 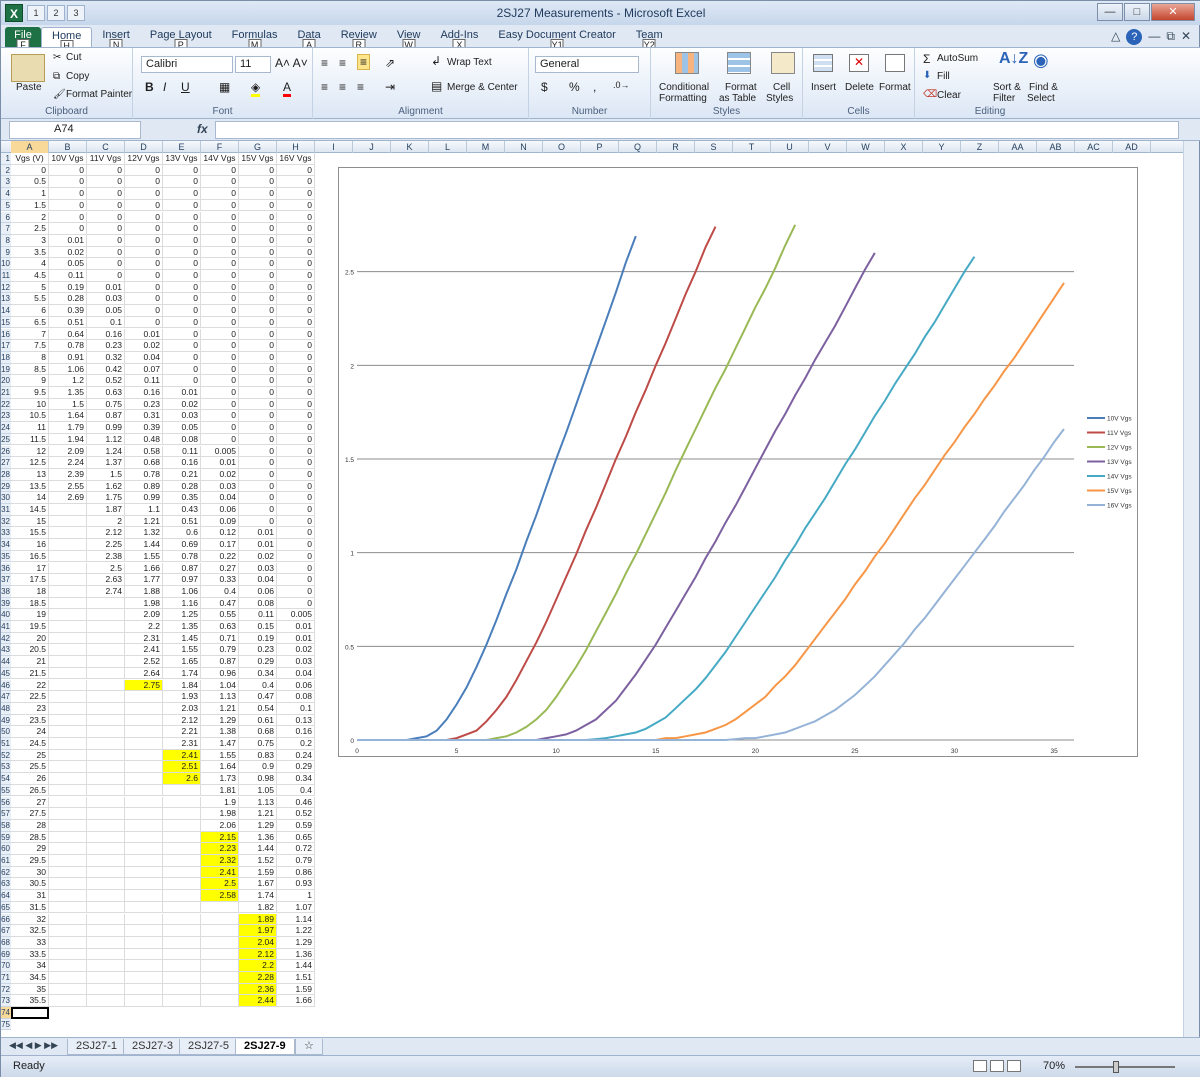 I want to click on cell: 0.28, so click(x=68, y=299).